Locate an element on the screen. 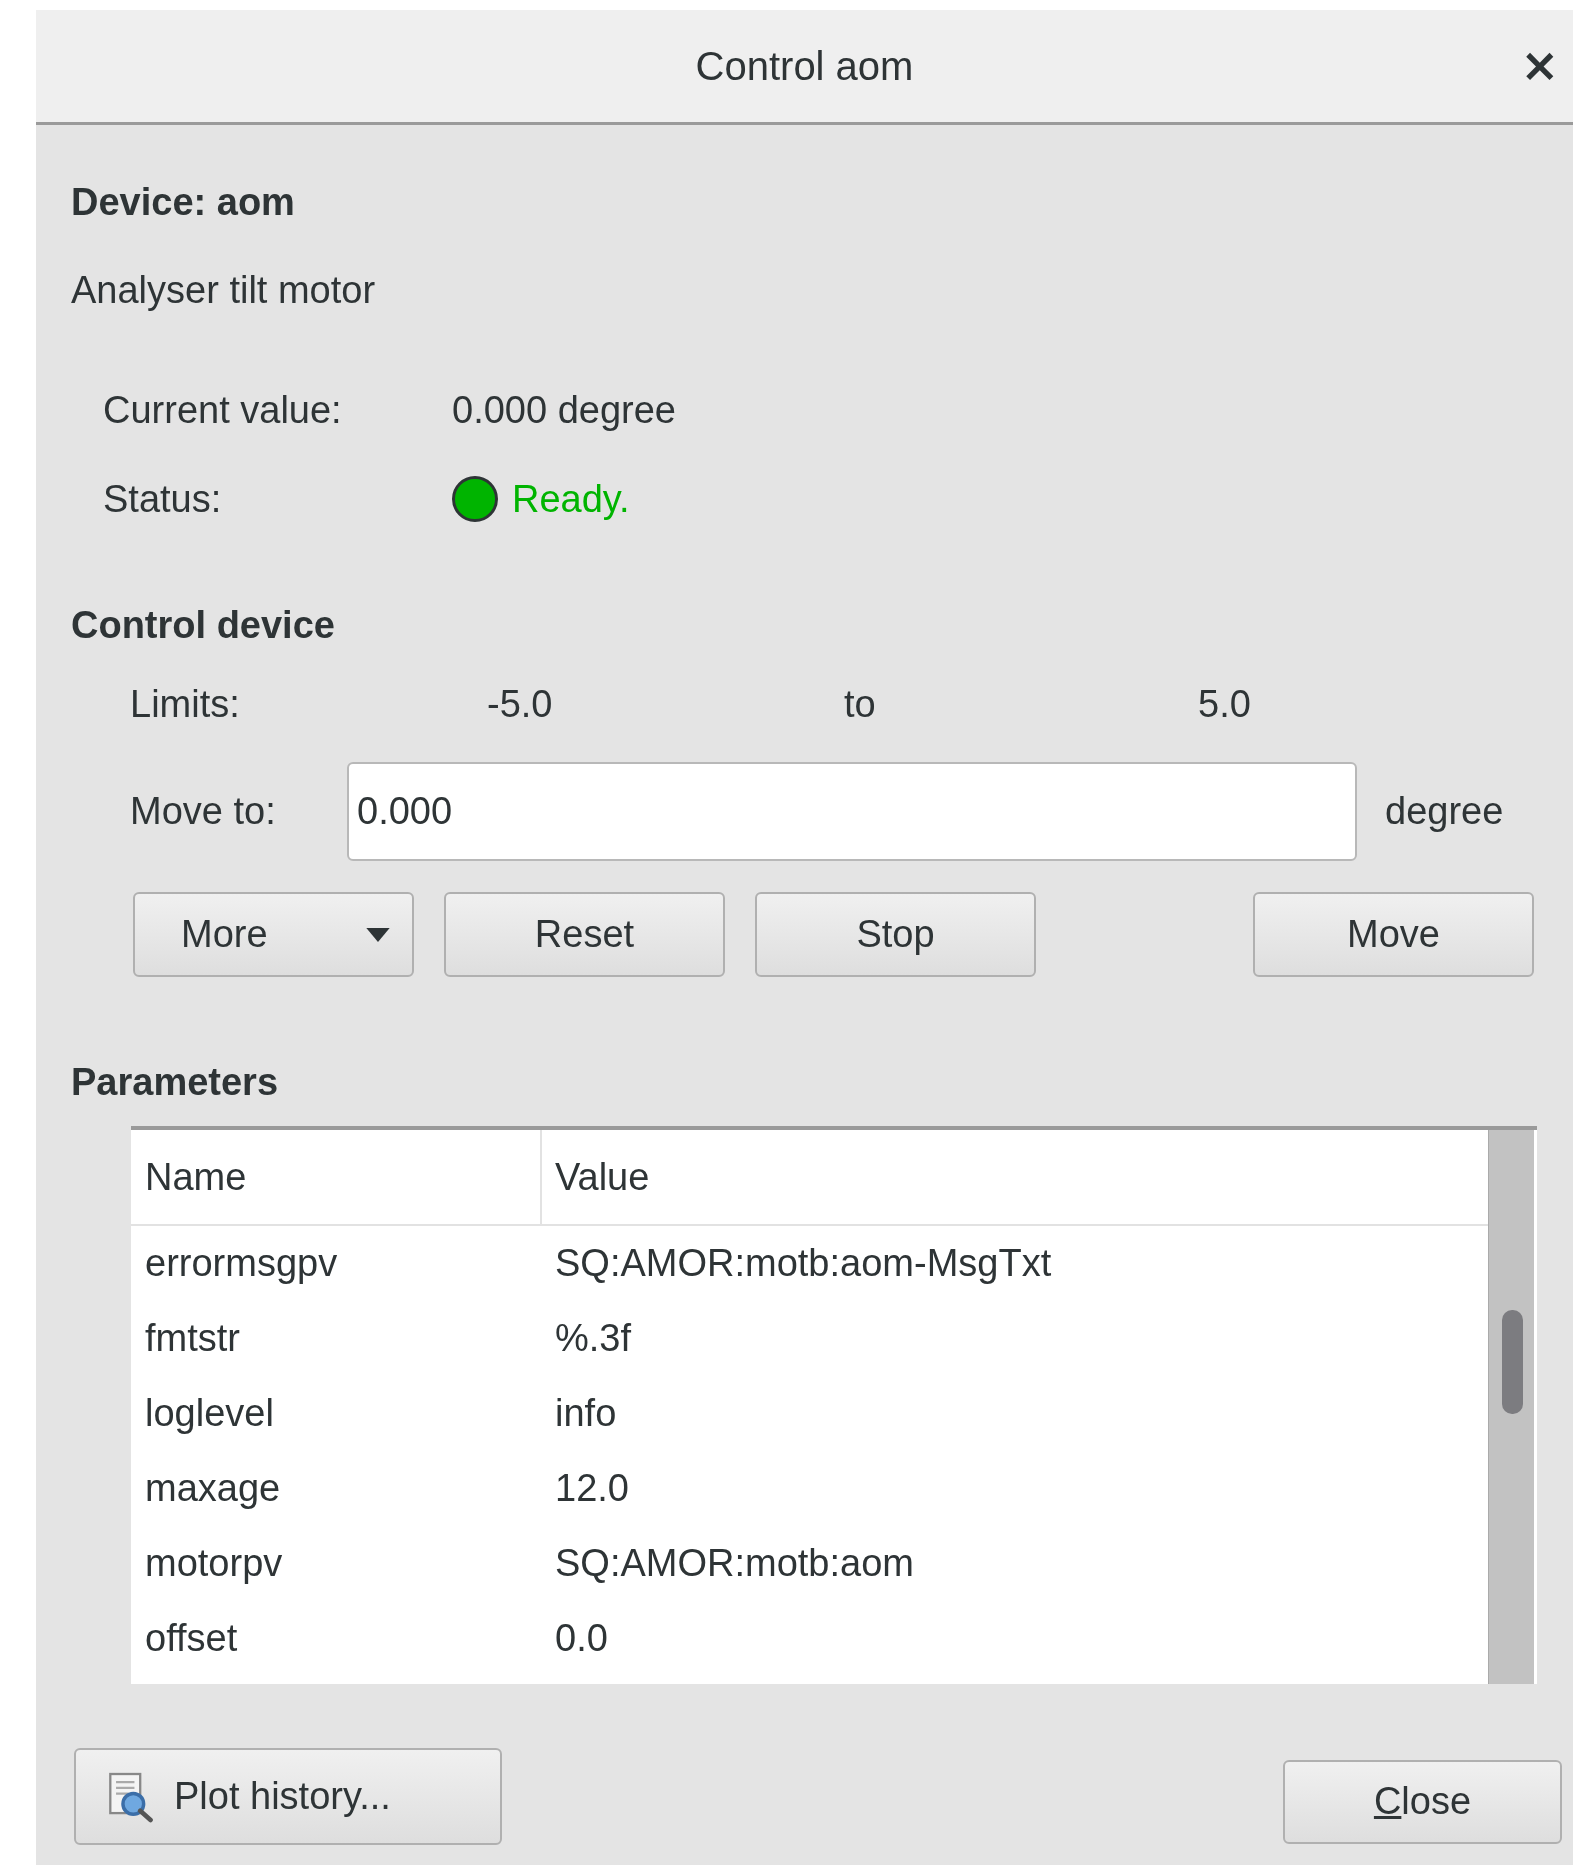 The width and height of the screenshot is (1573, 1865). action-button: Reset is located at coordinates (584, 934).